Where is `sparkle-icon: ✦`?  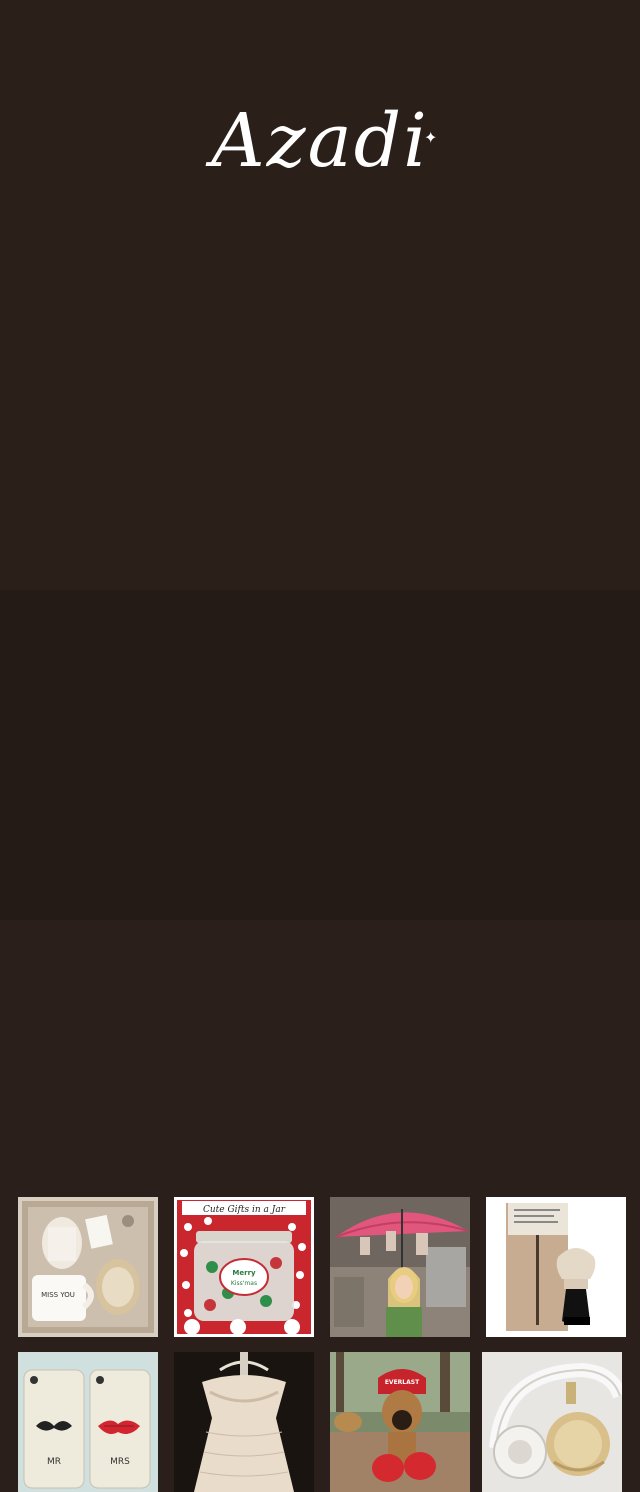 sparkle-icon: ✦ is located at coordinates (431, 137).